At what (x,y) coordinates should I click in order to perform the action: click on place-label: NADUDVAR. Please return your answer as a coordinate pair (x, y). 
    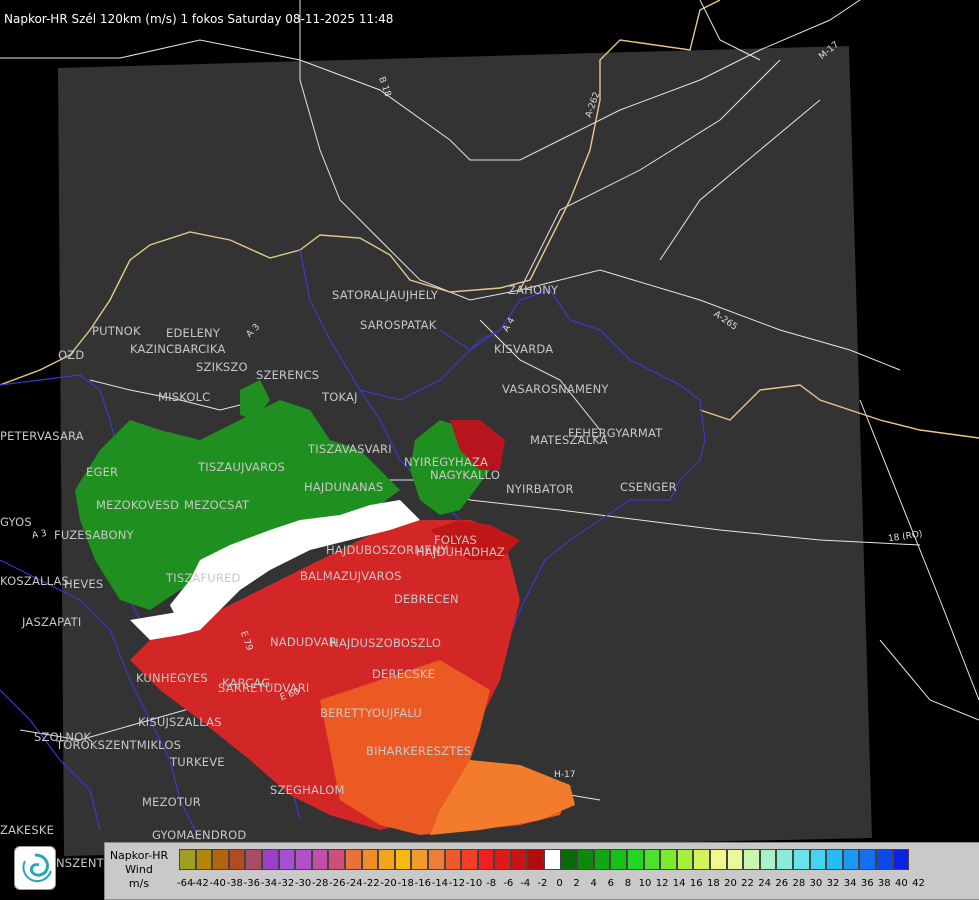
    Looking at the image, I should click on (303, 642).